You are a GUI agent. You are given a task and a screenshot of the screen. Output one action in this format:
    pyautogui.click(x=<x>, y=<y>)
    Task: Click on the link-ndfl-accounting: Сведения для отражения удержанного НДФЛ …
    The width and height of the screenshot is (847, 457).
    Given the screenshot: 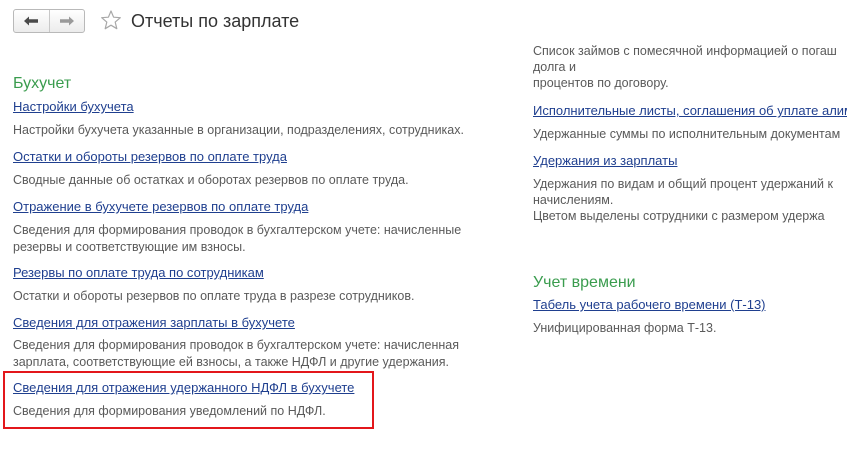 What is the action you would take?
    pyautogui.click(x=183, y=387)
    